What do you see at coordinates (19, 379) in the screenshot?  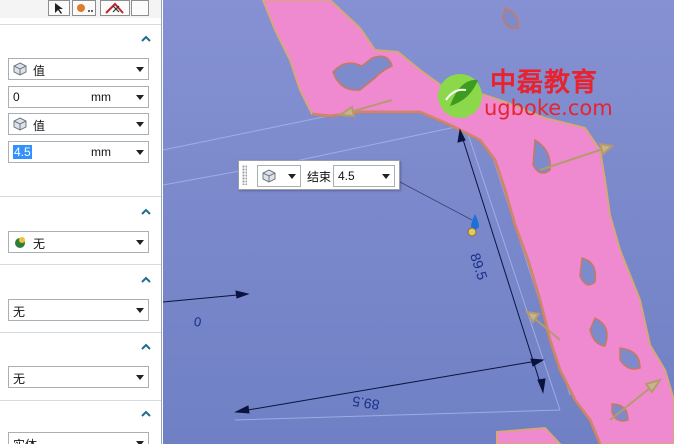 I see `offset-option-label: 无` at bounding box center [19, 379].